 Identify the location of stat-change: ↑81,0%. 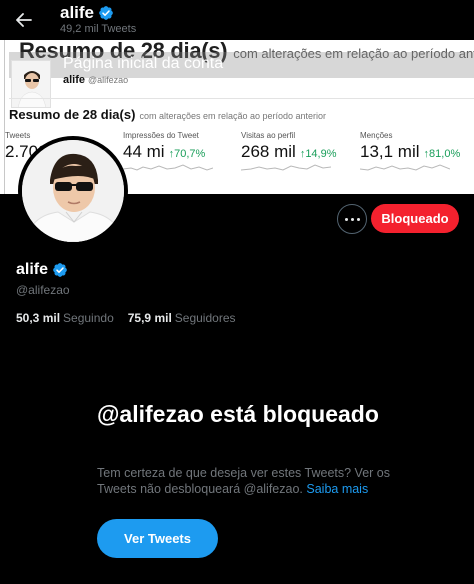
(442, 154).